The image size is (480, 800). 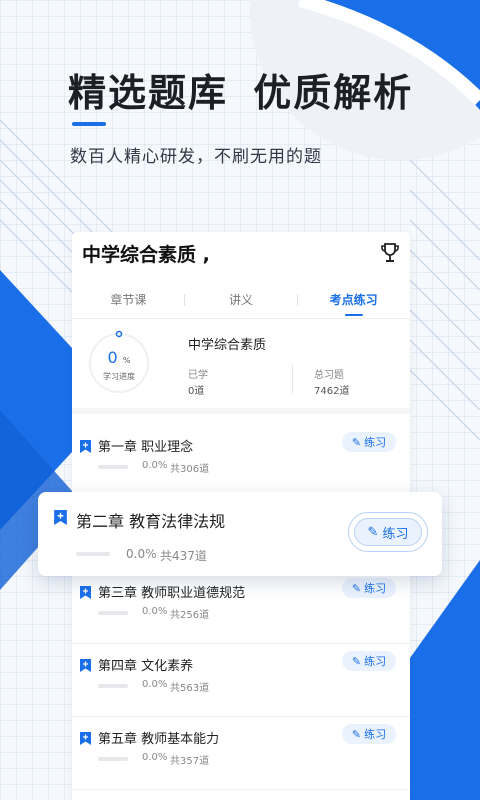 What do you see at coordinates (126, 360) in the screenshot?
I see `progress-unit: %` at bounding box center [126, 360].